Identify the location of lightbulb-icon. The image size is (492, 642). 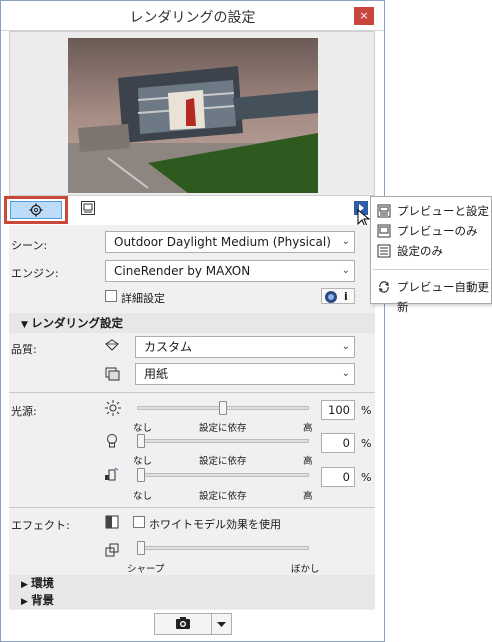
(112, 441).